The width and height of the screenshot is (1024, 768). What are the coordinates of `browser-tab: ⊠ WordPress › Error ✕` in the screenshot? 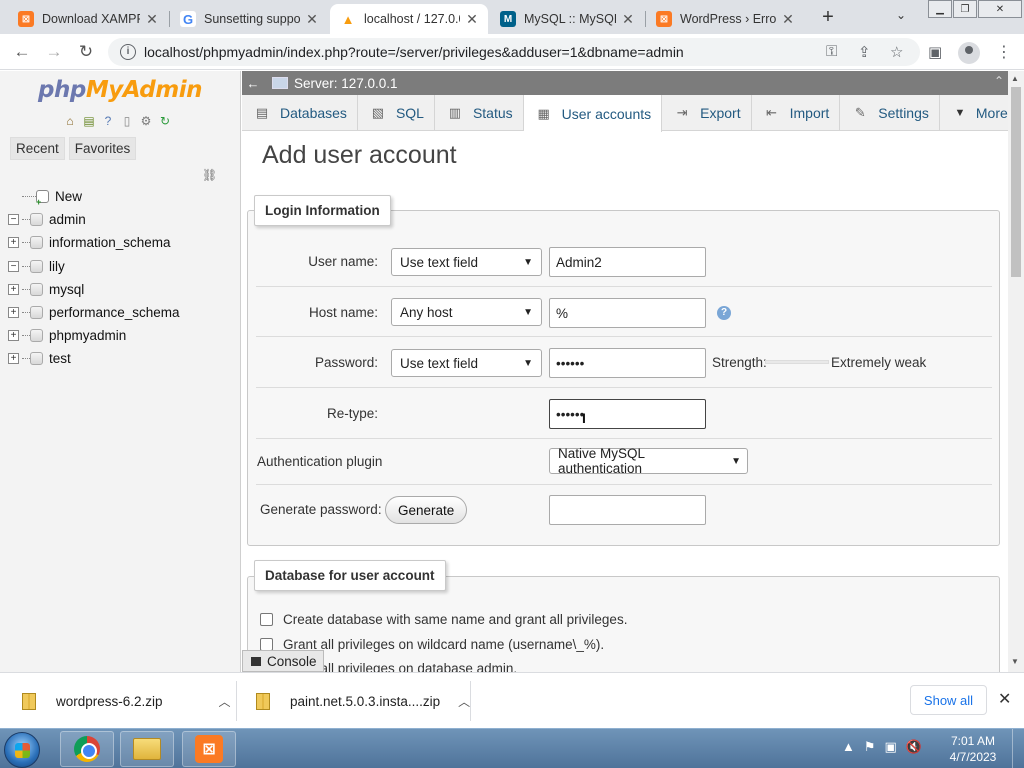 It's located at (725, 19).